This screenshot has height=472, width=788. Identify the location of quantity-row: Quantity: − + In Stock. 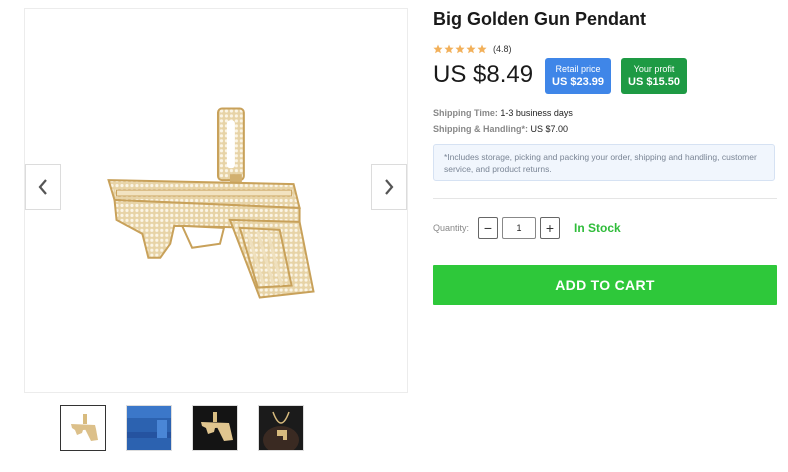
(527, 228).